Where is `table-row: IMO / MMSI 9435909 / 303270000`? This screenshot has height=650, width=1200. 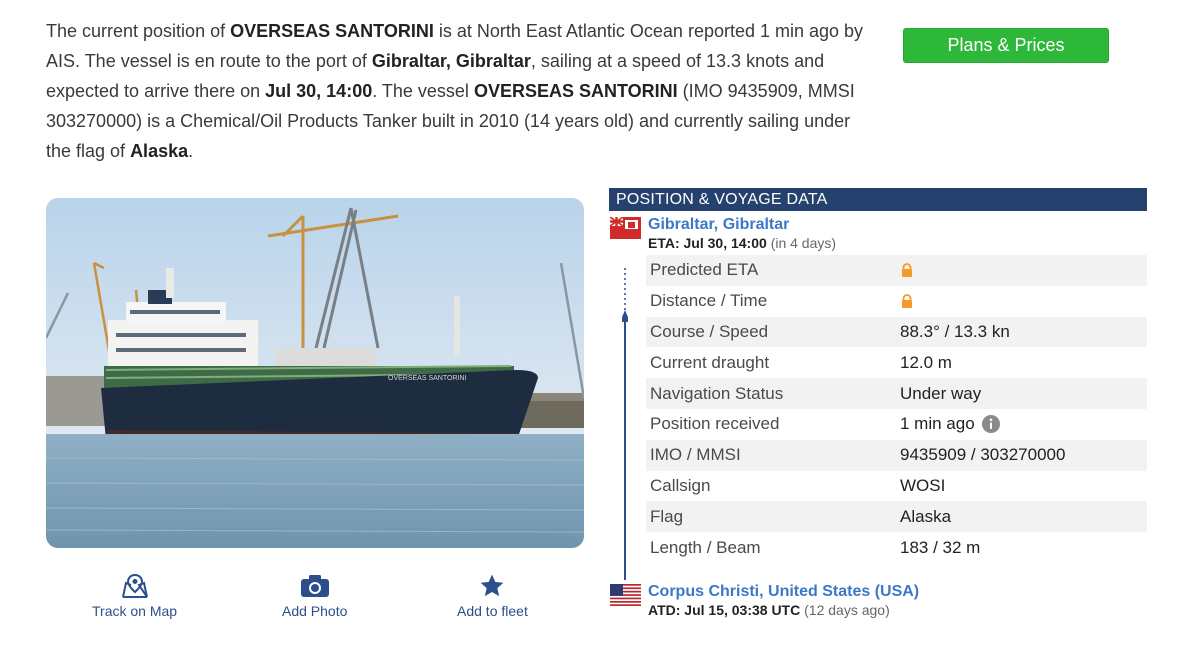 table-row: IMO / MMSI 9435909 / 303270000 is located at coordinates (896, 455).